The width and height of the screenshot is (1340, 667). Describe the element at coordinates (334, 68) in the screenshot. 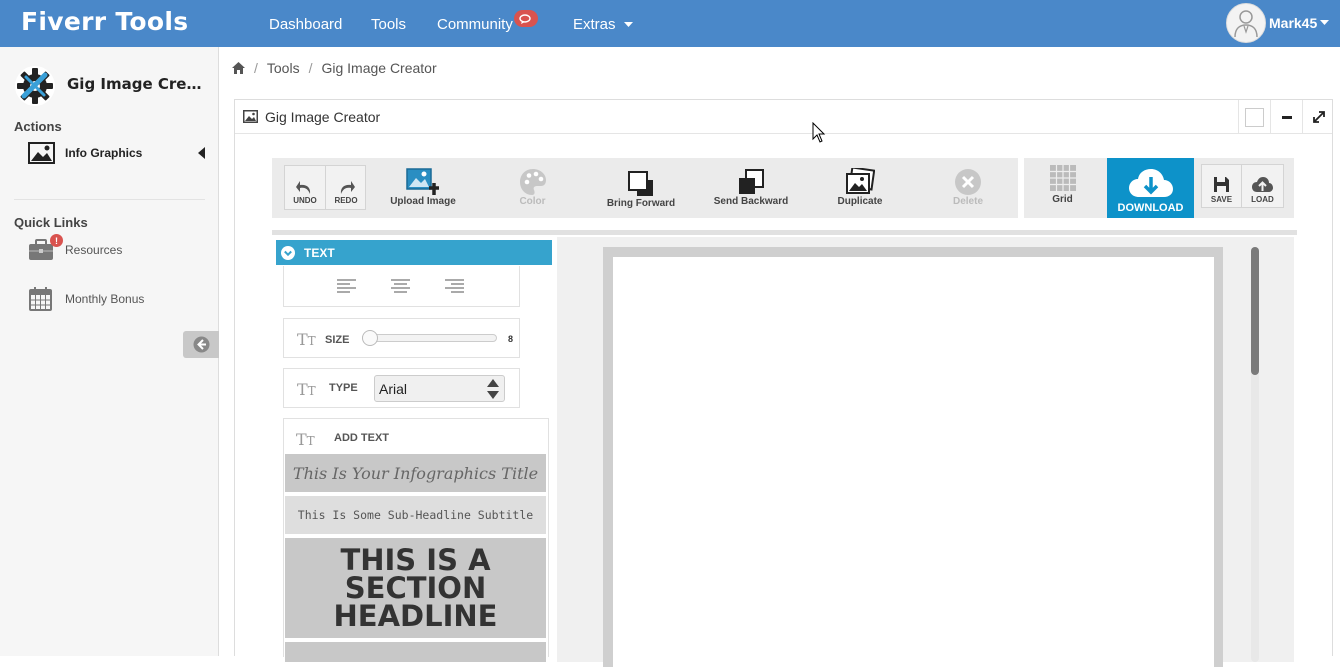

I see `breadcrumb: / Tools / Gig Image Creator` at that location.